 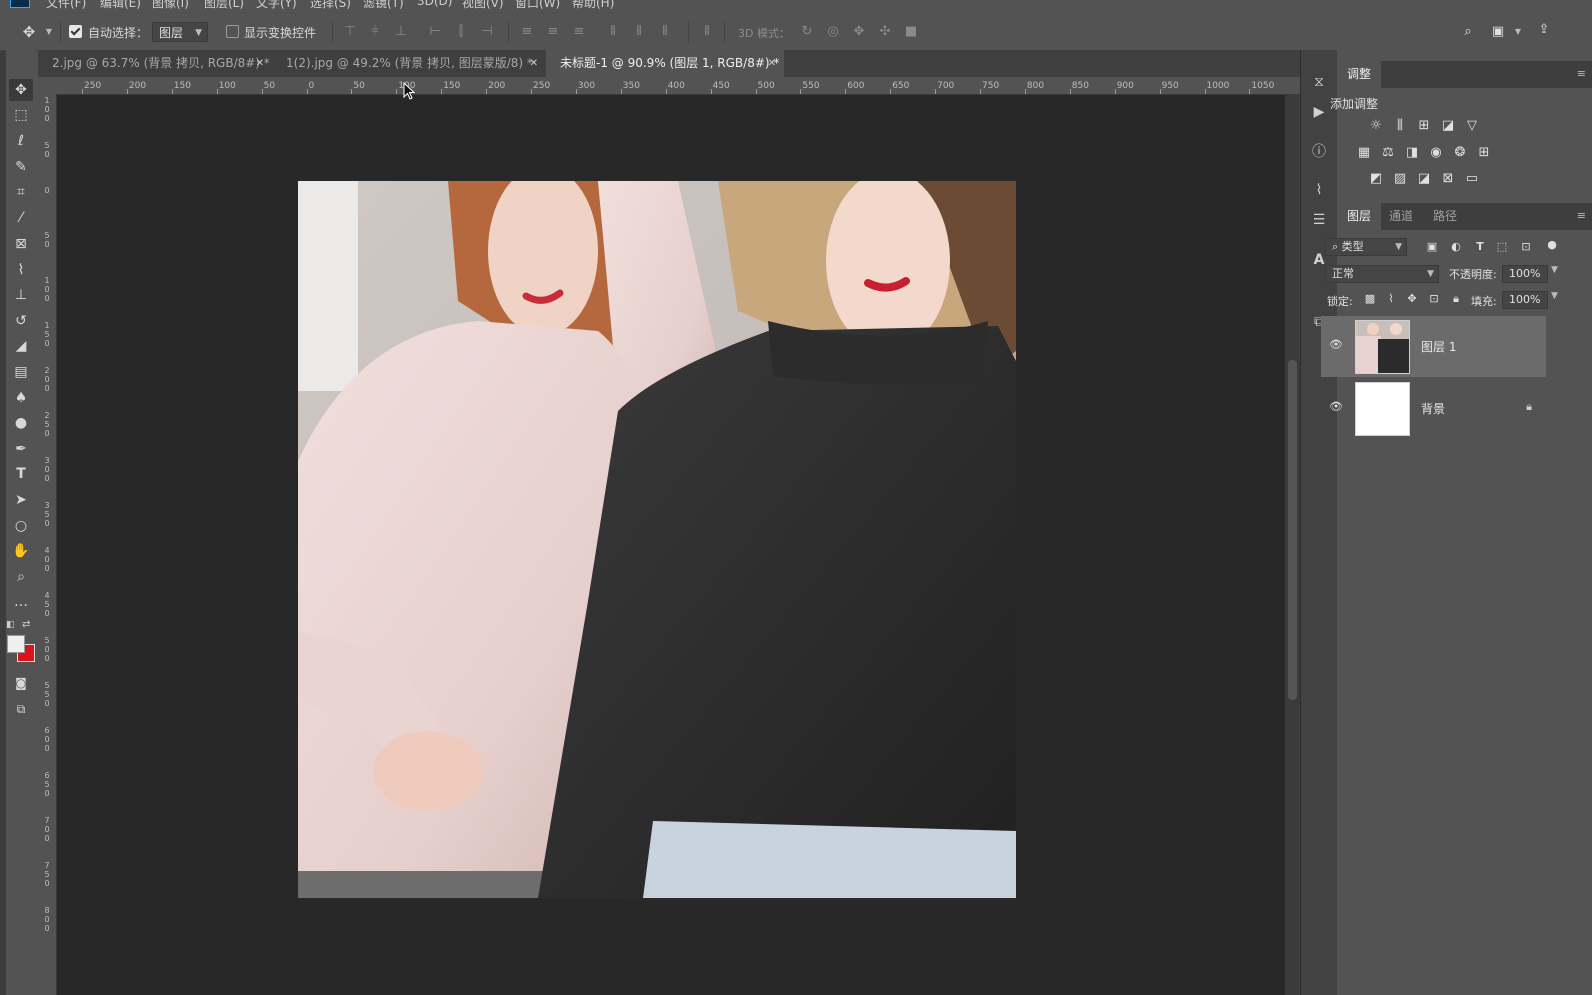 I want to click on quick-select-tool-icon: ✎, so click(x=21, y=167).